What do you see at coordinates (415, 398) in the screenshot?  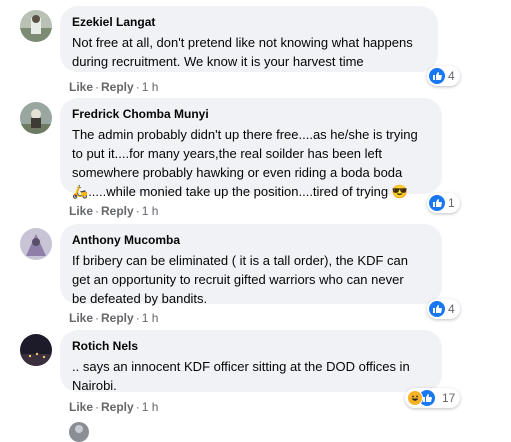 I see `haha-icon` at bounding box center [415, 398].